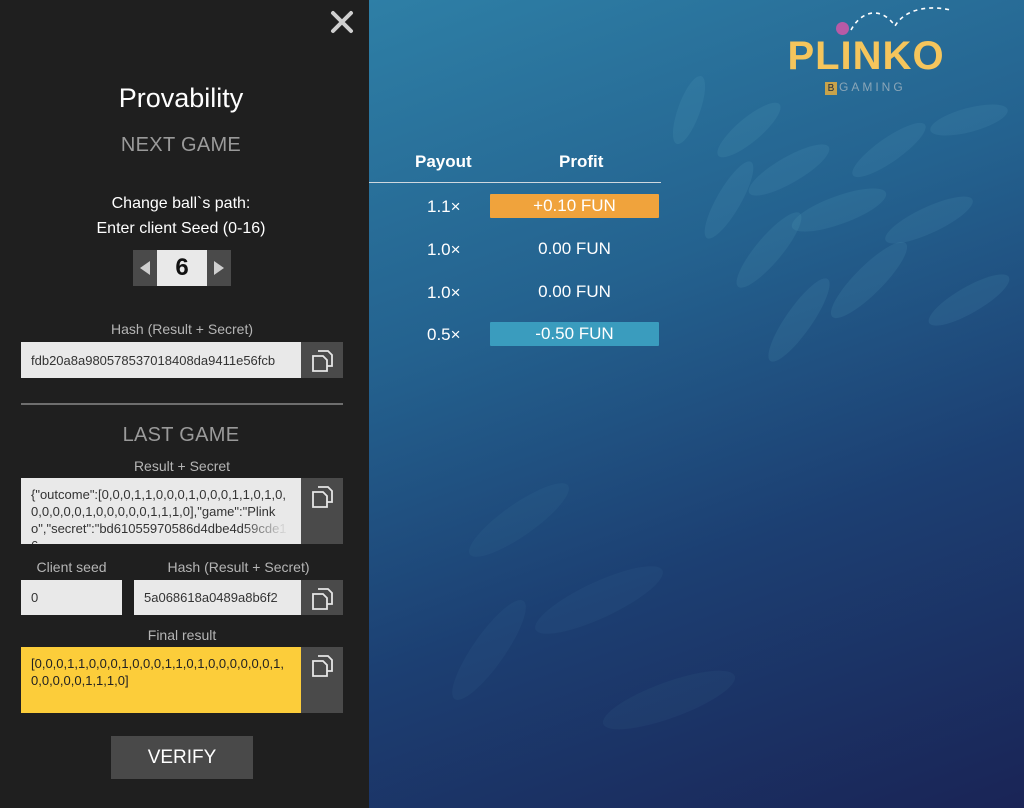  What do you see at coordinates (71, 597) in the screenshot?
I see `client-seed-field: 0` at bounding box center [71, 597].